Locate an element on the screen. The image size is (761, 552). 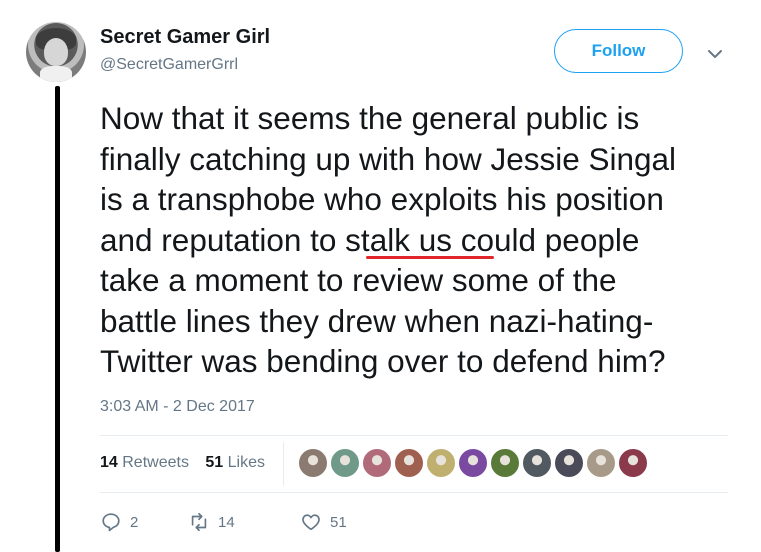
display-name: Secret Gamer Girl is located at coordinates (185, 37).